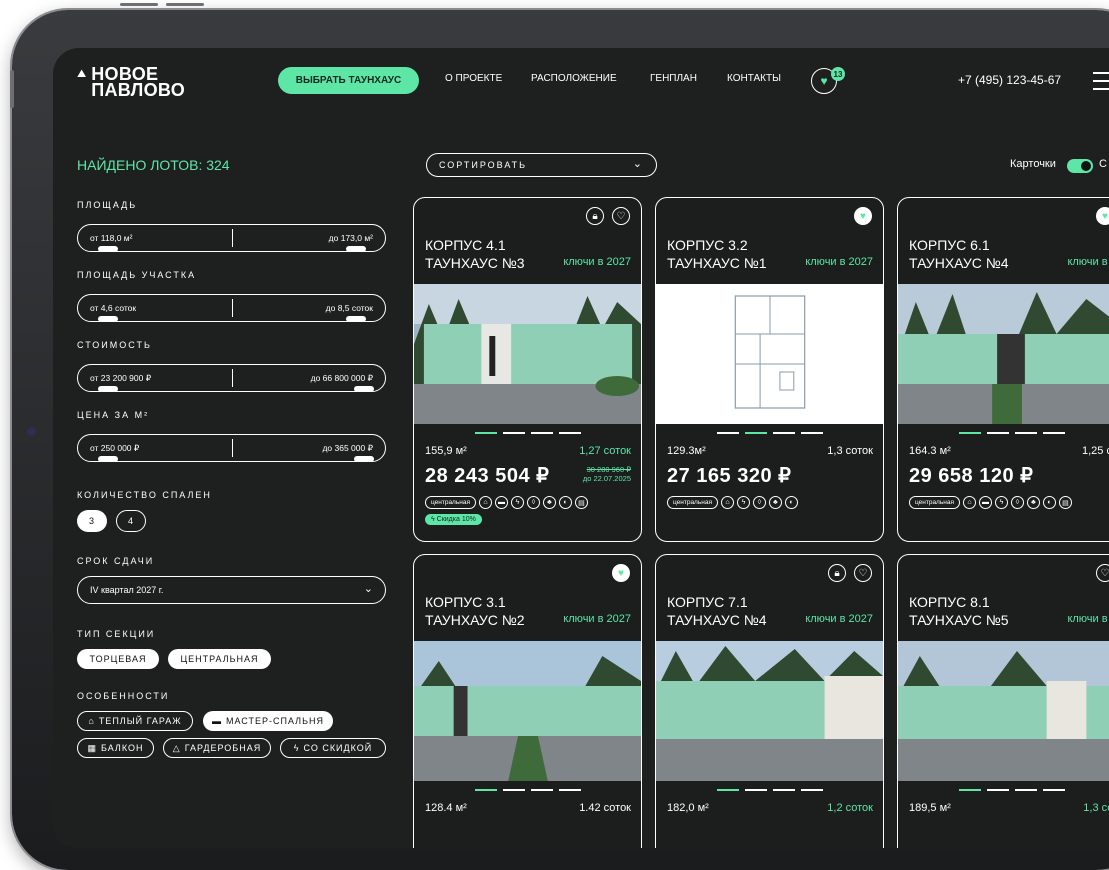  What do you see at coordinates (959, 611) in the screenshot?
I see `card-title: КОРПУС 8.1 ТАУНХАУС №5` at bounding box center [959, 611].